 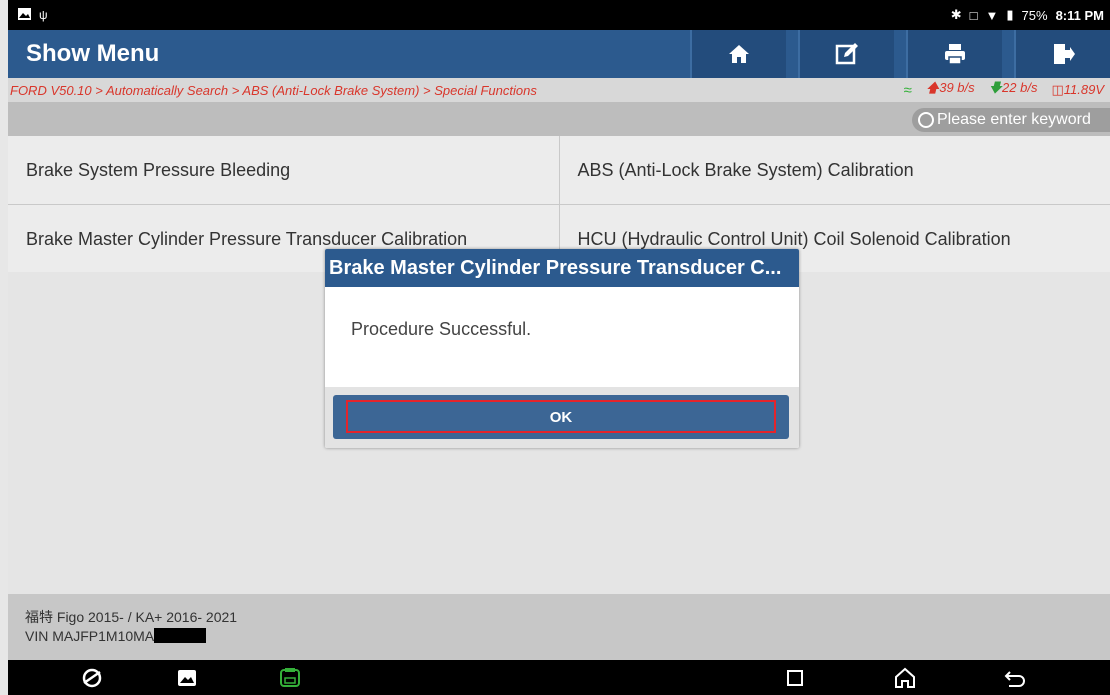 What do you see at coordinates (180, 635) in the screenshot?
I see `vin-redaction` at bounding box center [180, 635].